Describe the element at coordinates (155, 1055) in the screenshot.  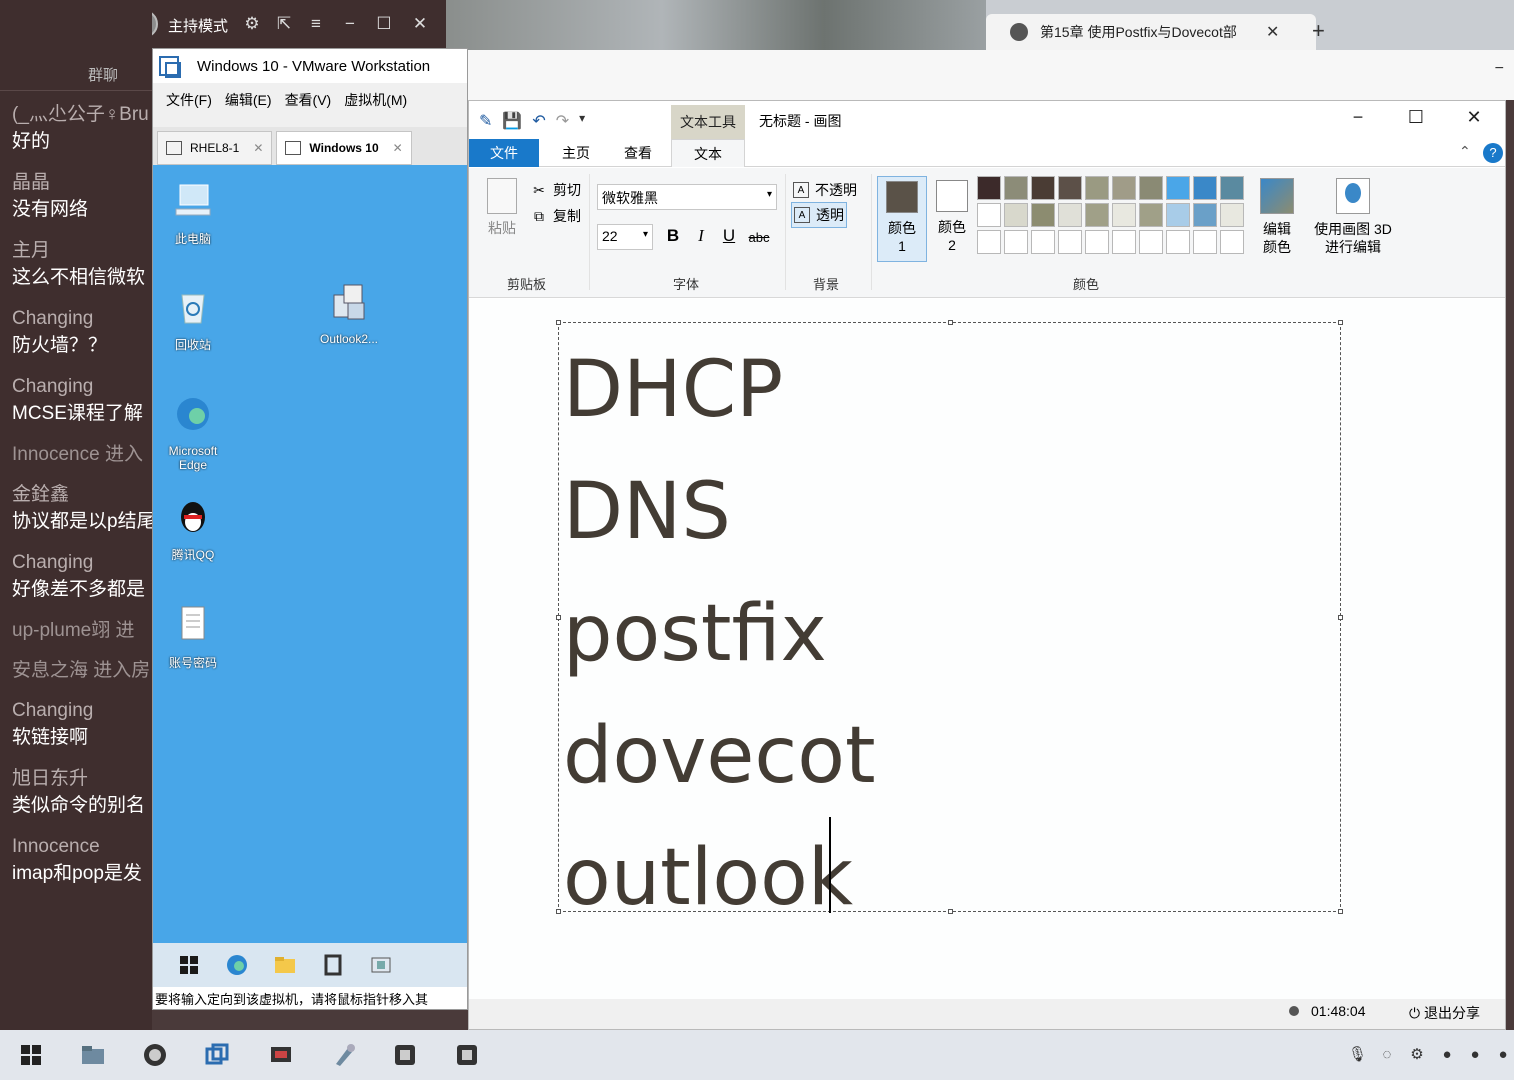
I see `obs-icon` at that location.